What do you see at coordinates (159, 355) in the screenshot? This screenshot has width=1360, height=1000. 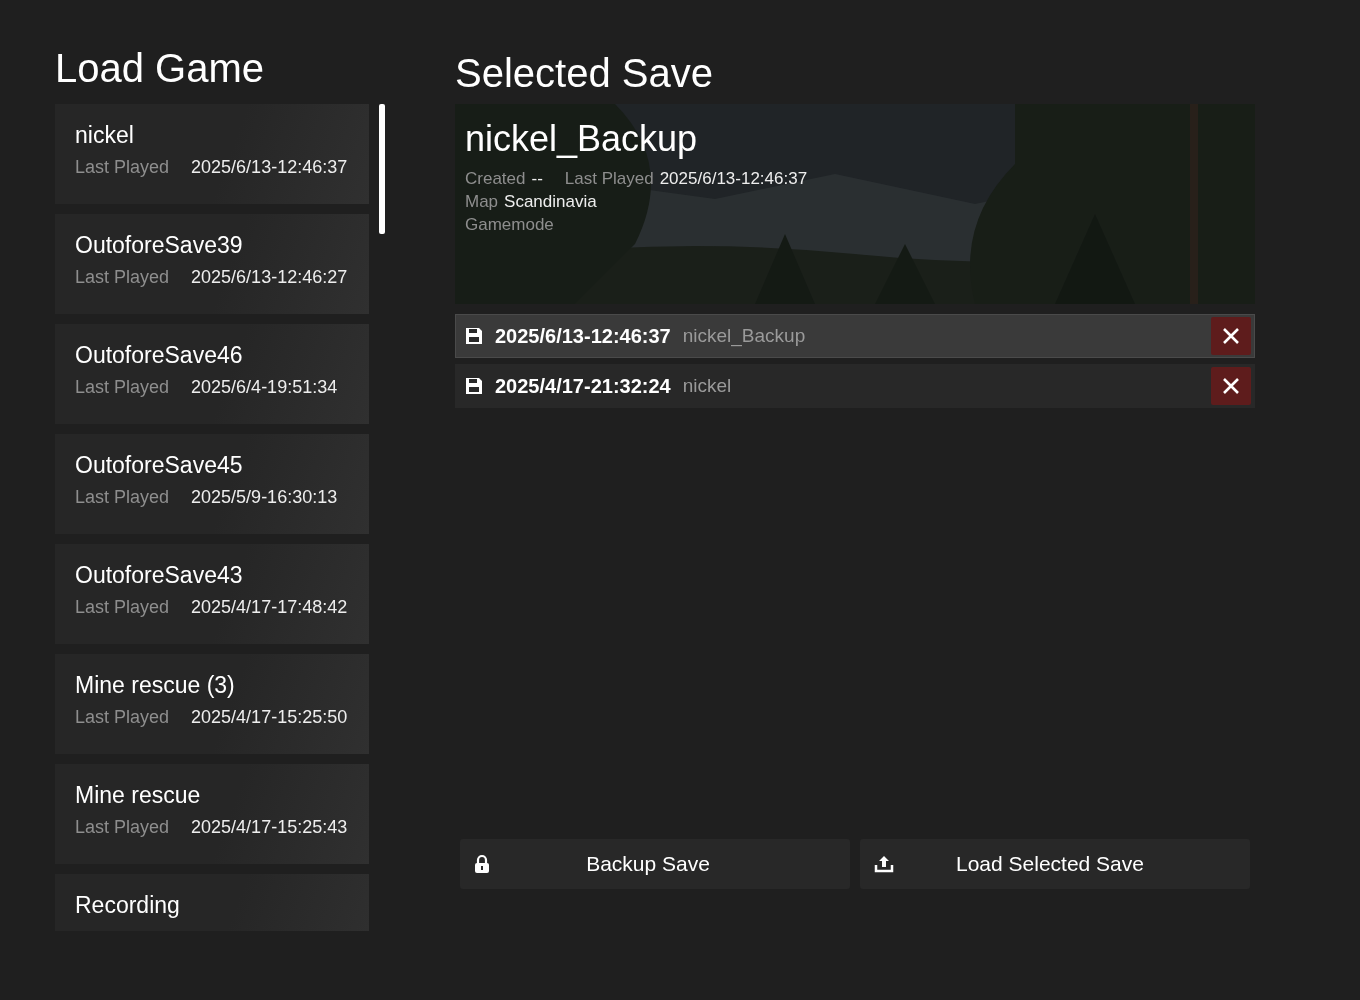 I see `save-name: OutoforeSave46` at bounding box center [159, 355].